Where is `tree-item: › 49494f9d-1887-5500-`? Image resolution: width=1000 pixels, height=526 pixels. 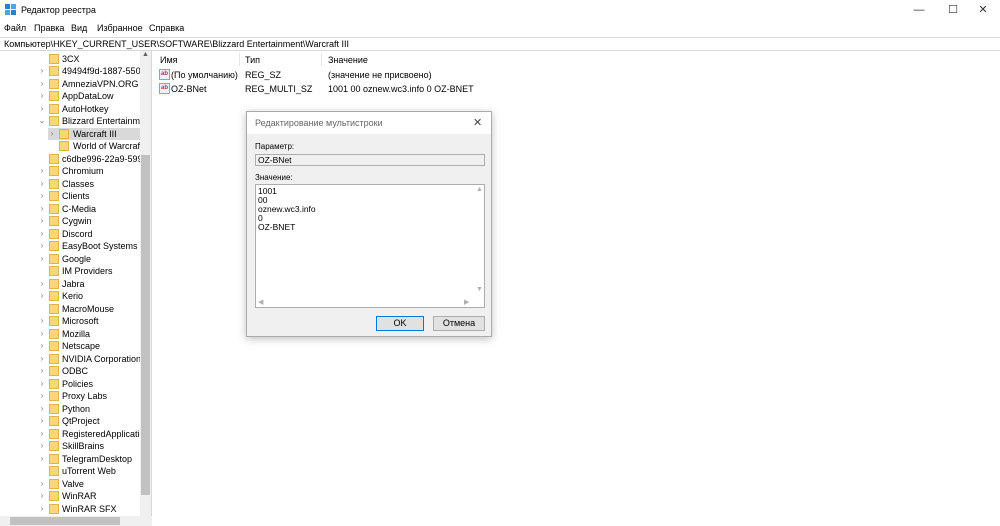
tree-item: › 49494f9d-1887-5500- is located at coordinates (74, 71).